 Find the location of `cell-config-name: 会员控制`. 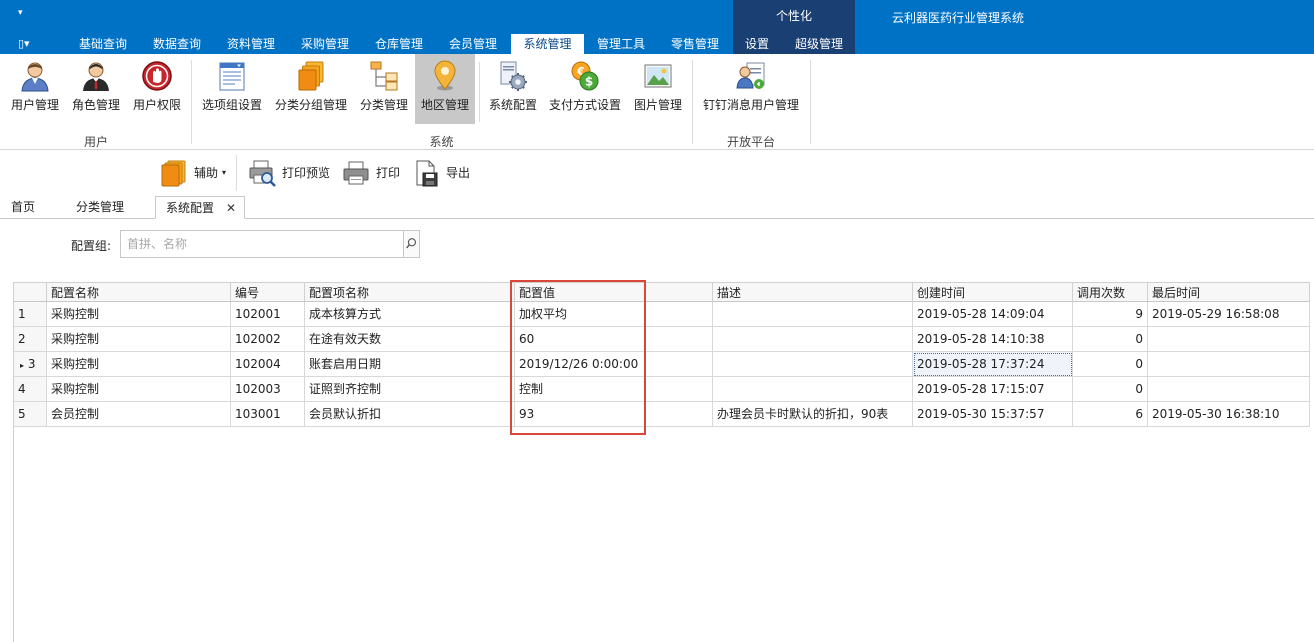

cell-config-name: 会员控制 is located at coordinates (139, 414).